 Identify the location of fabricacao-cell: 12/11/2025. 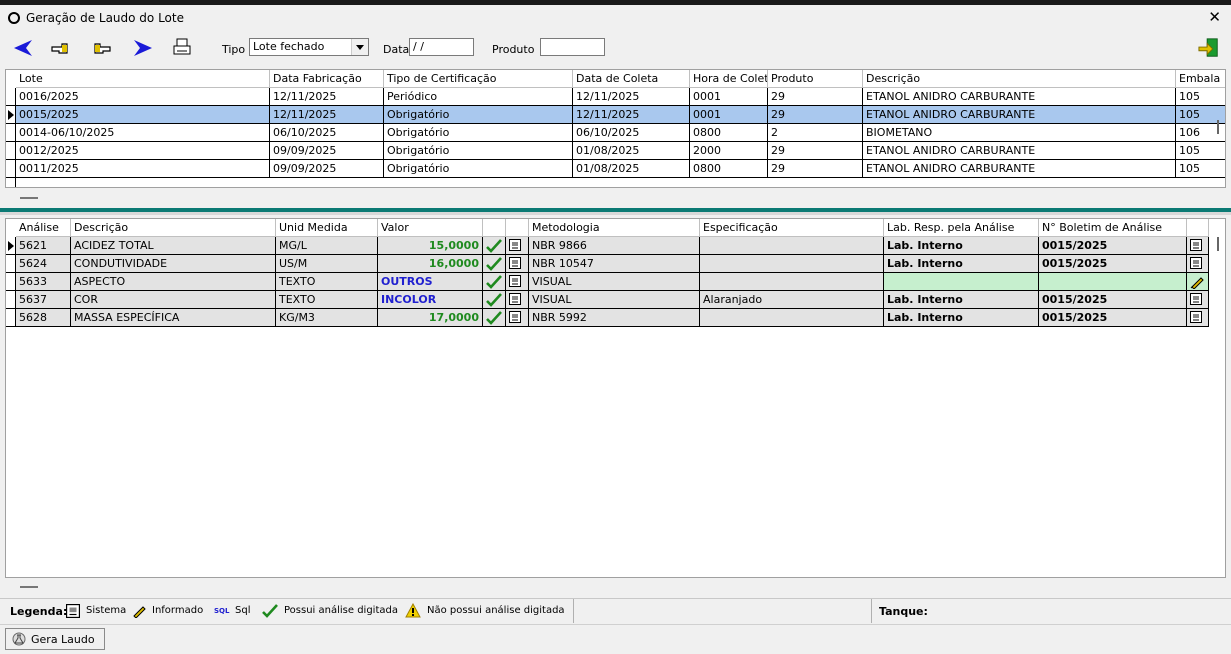
(327, 115).